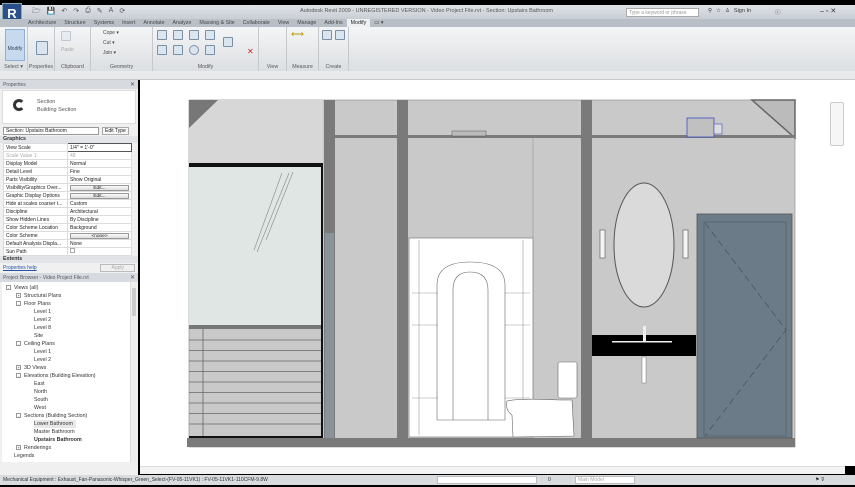  What do you see at coordinates (99, 171) in the screenshot?
I see `property-value: Fine` at bounding box center [99, 171].